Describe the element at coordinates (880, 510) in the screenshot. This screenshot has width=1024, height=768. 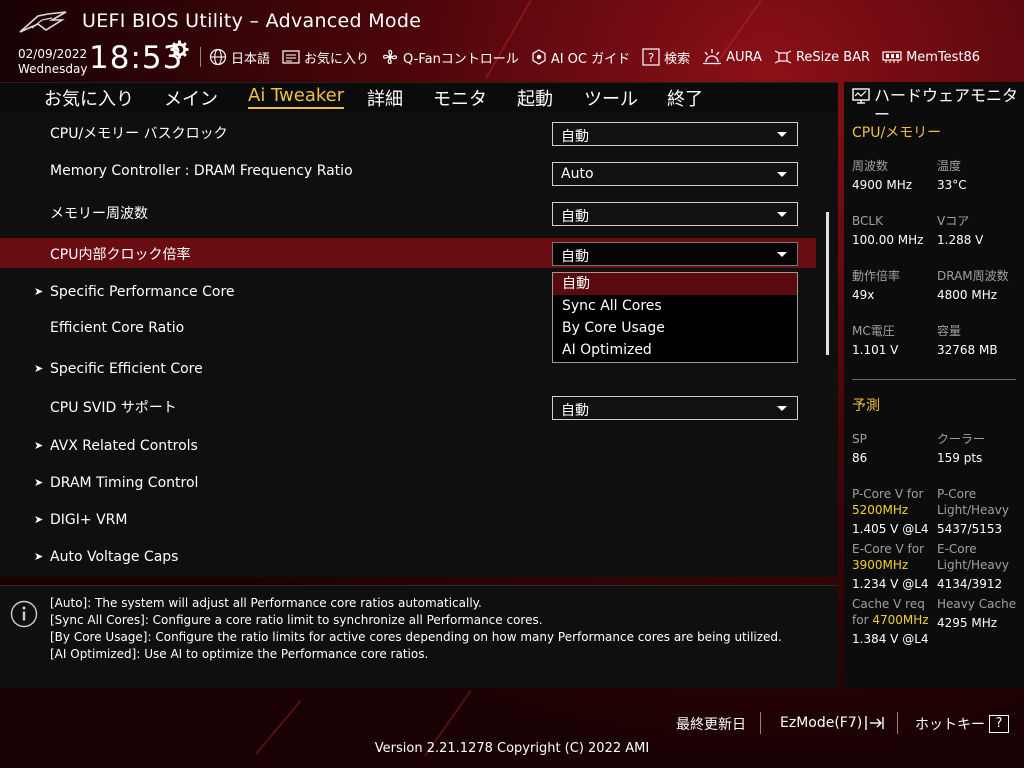
I see `hw-label-pcore-v-freq: 5200MHz` at that location.